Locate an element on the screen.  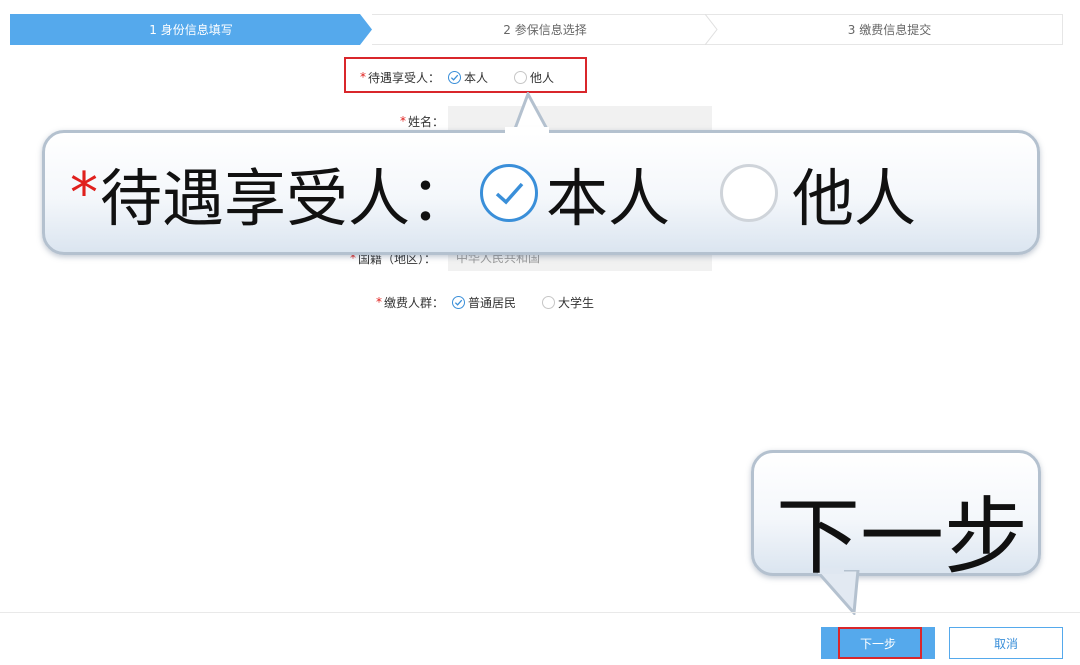
payer-group-row: * 缴费人群： 普通居民 大学生 is located at coordinates (485, 302).